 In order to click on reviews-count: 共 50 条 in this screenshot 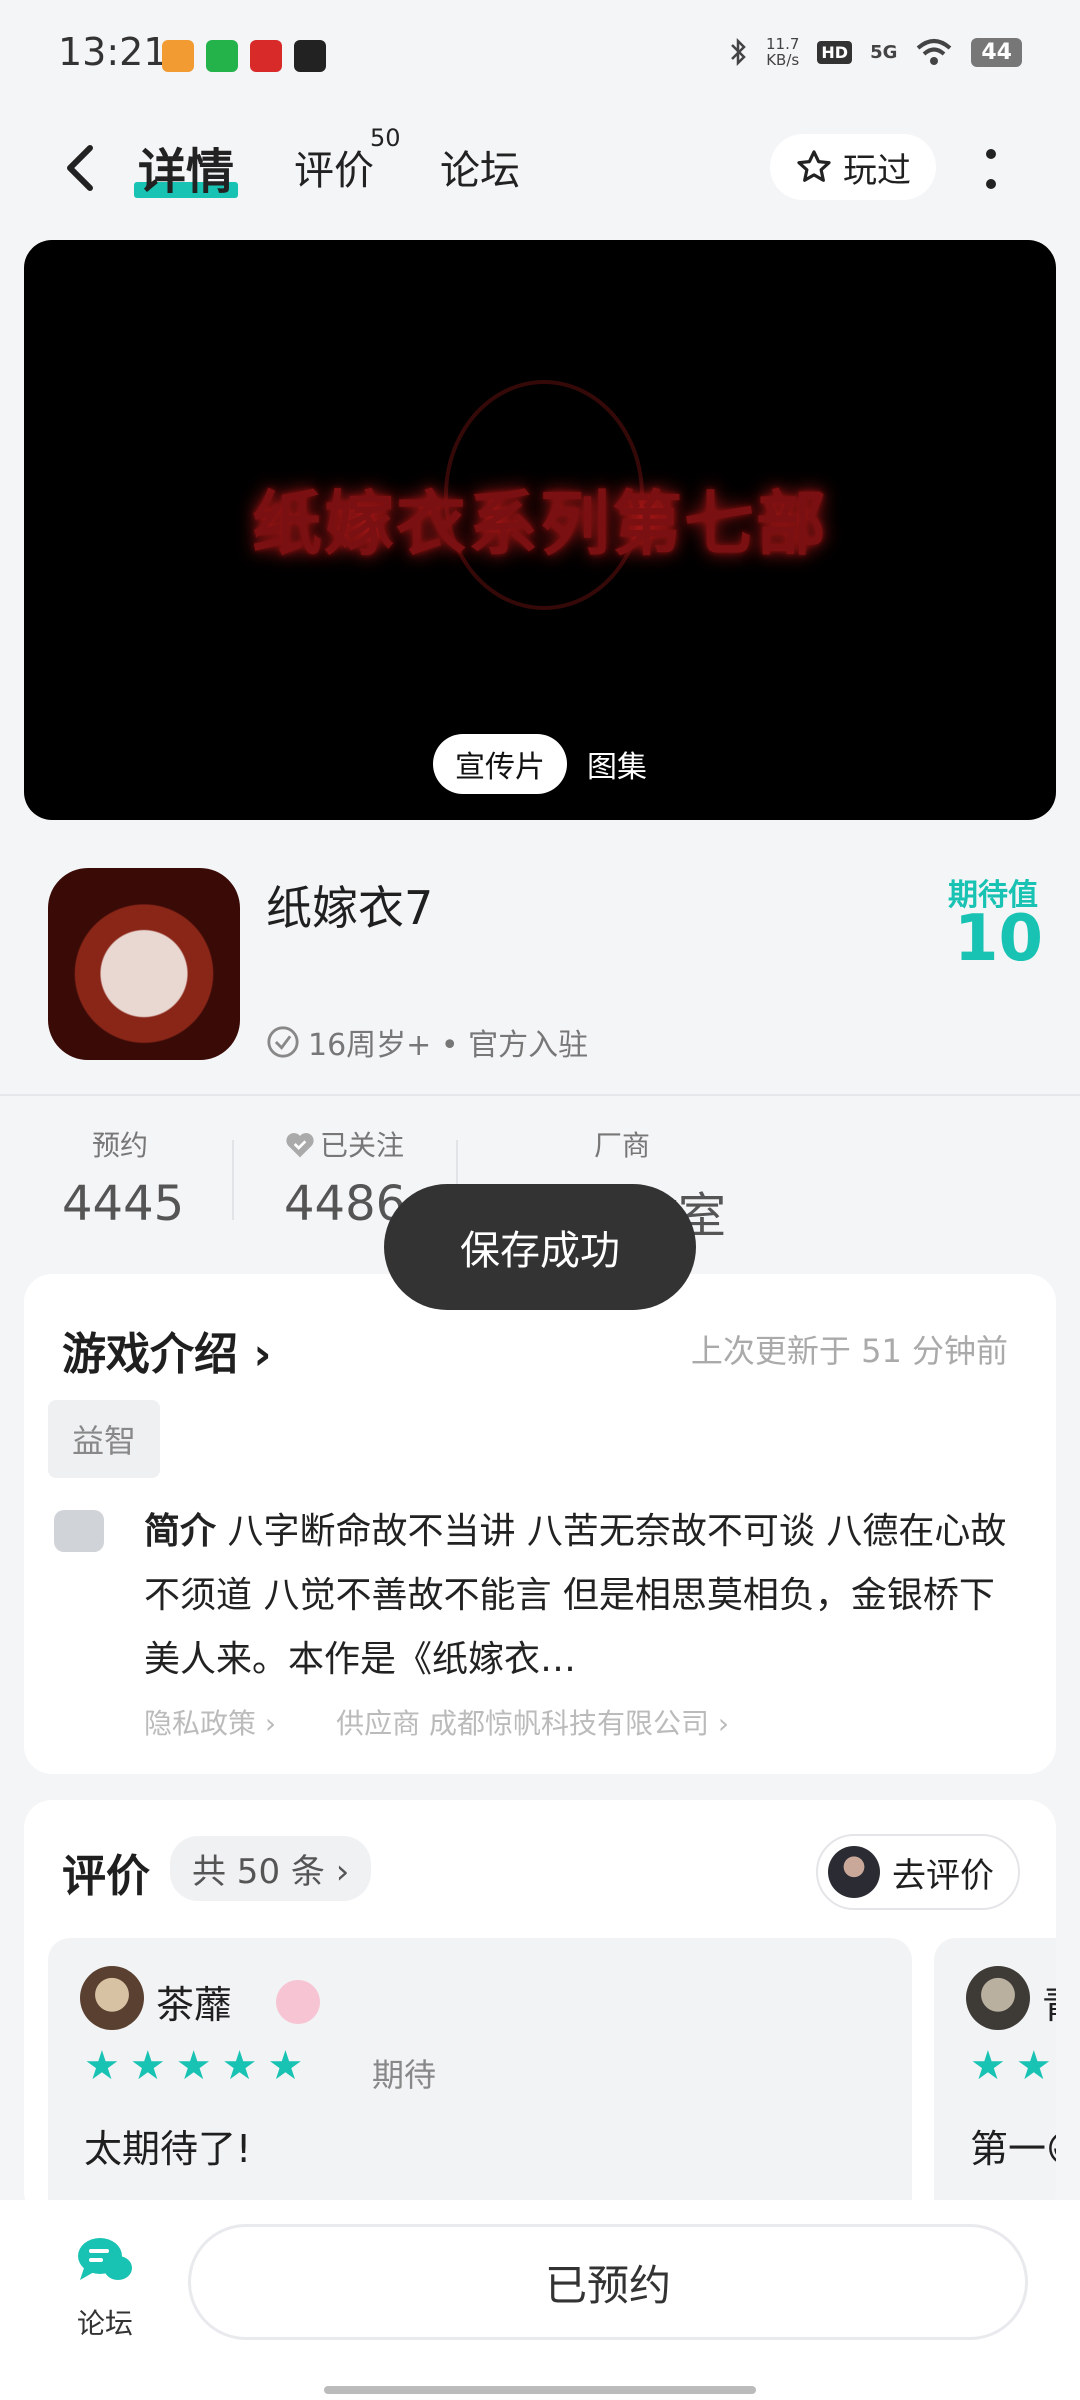, I will do `click(258, 1872)`.